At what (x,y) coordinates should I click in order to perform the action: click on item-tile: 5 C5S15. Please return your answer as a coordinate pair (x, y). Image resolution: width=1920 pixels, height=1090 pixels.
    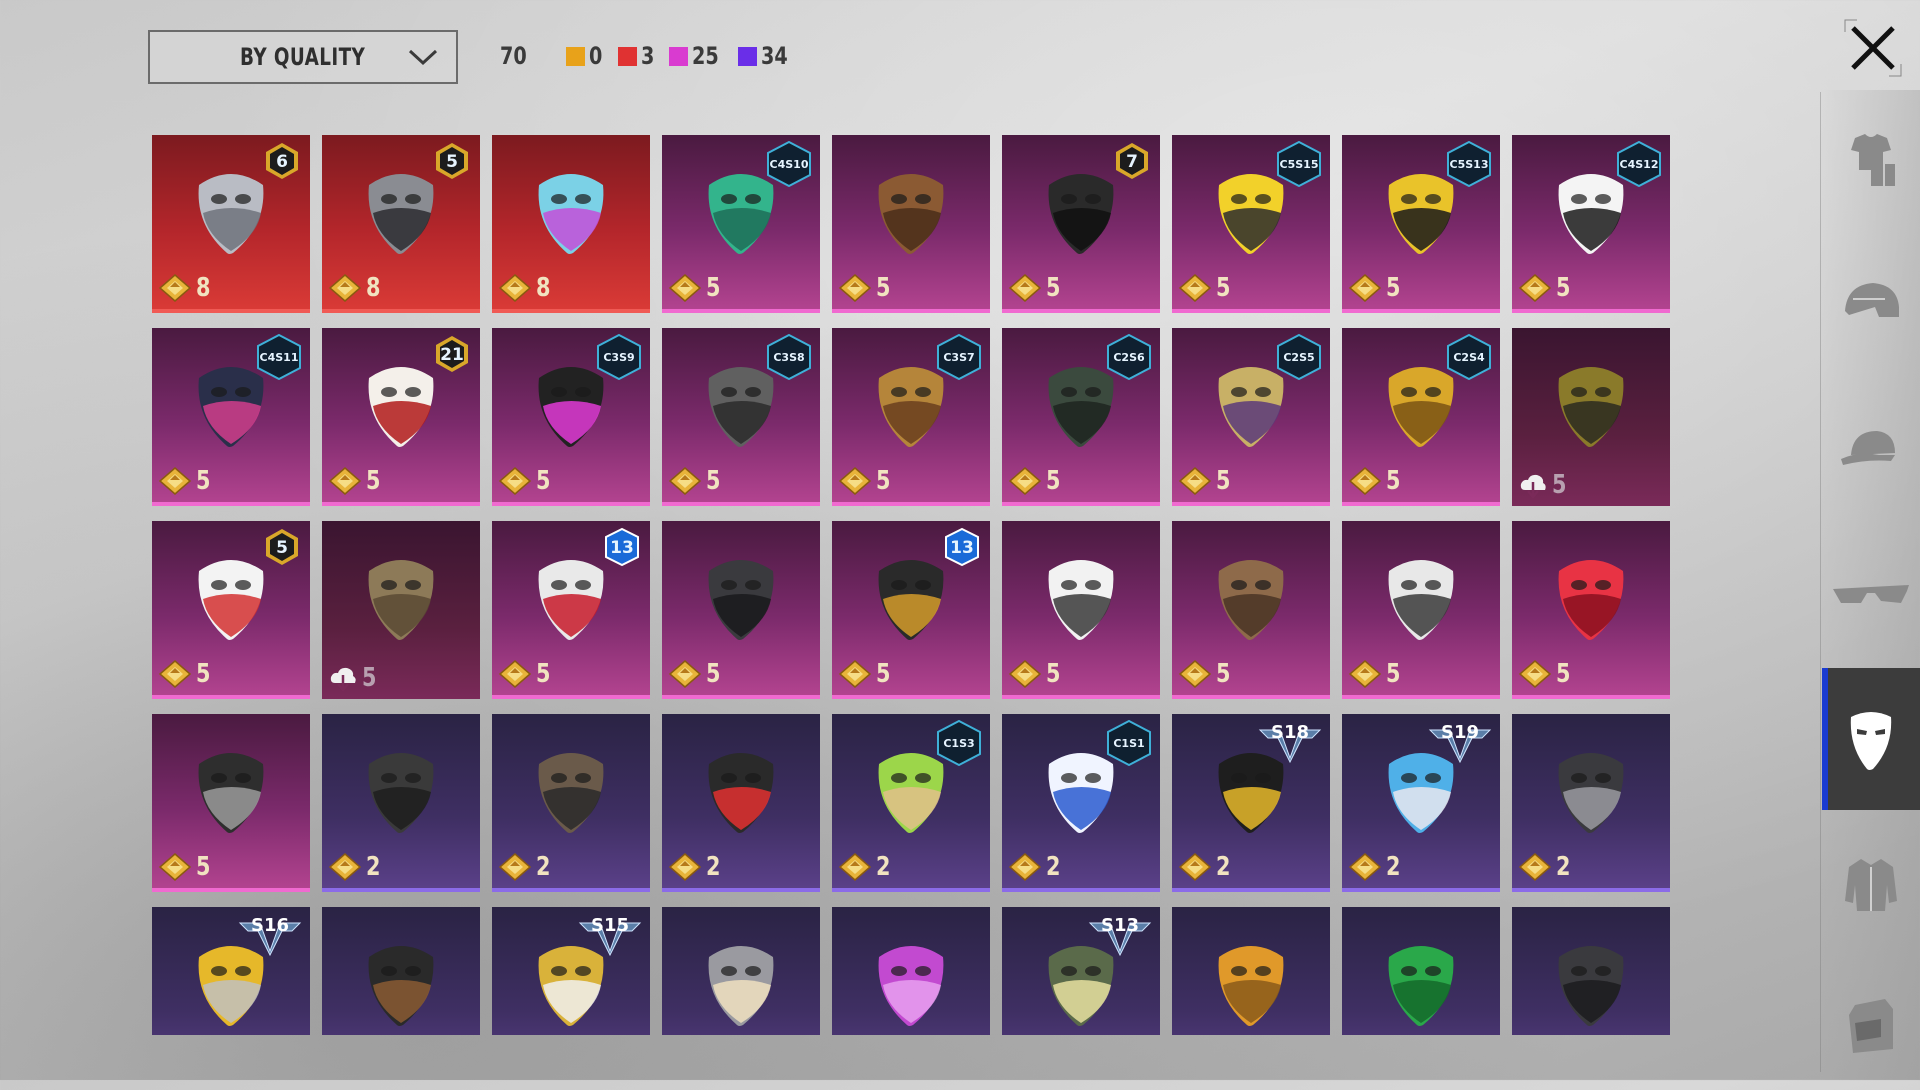
    Looking at the image, I should click on (1251, 224).